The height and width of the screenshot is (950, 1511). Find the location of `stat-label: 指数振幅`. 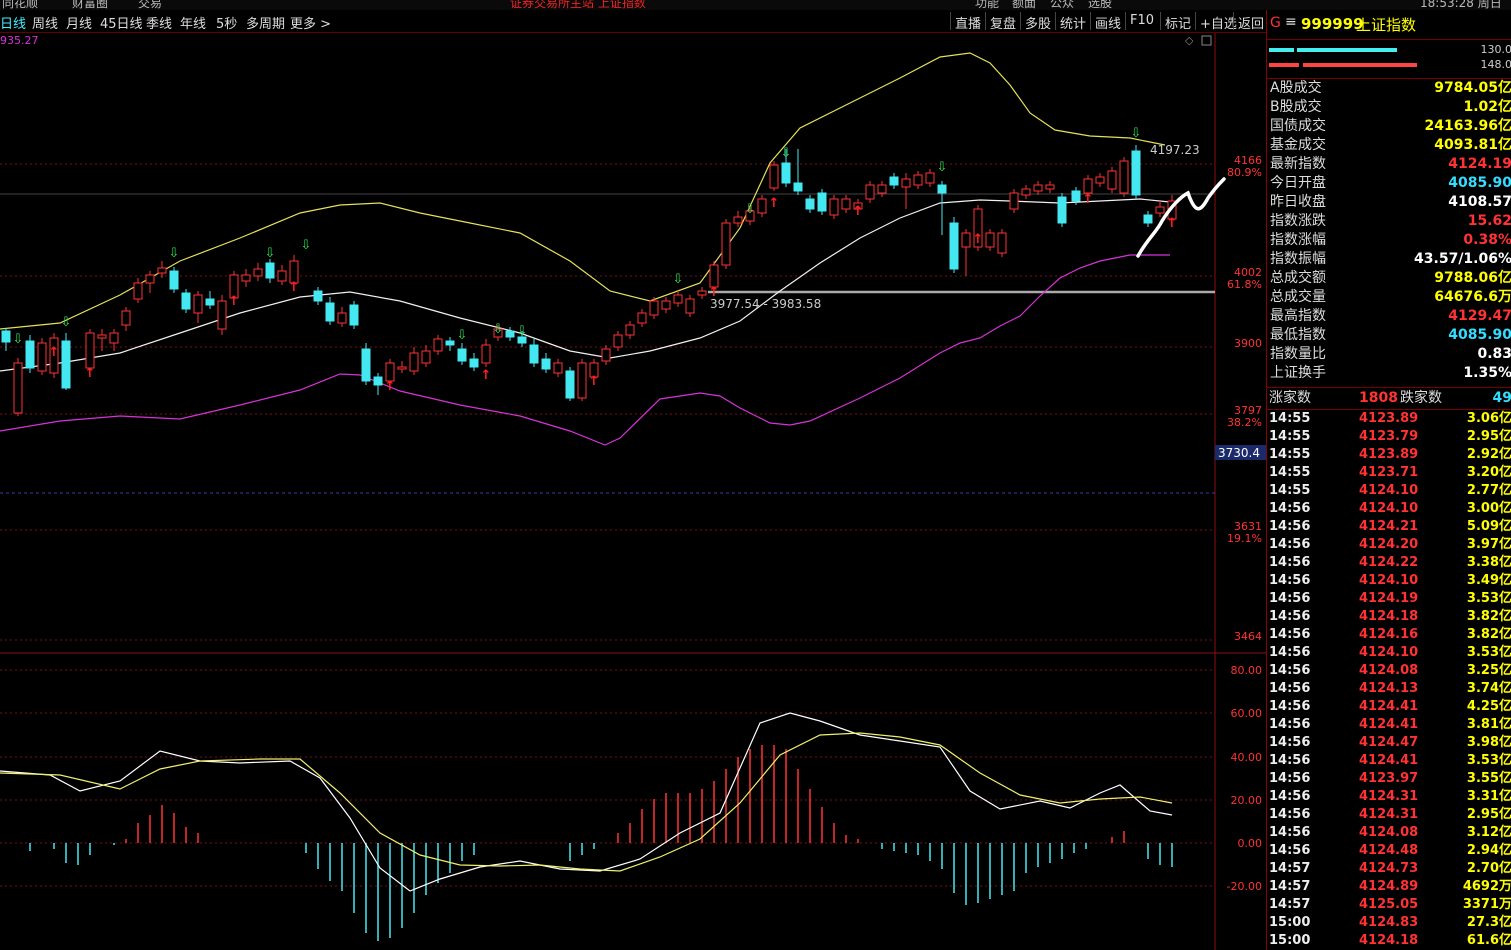

stat-label: 指数振幅 is located at coordinates (1298, 259).